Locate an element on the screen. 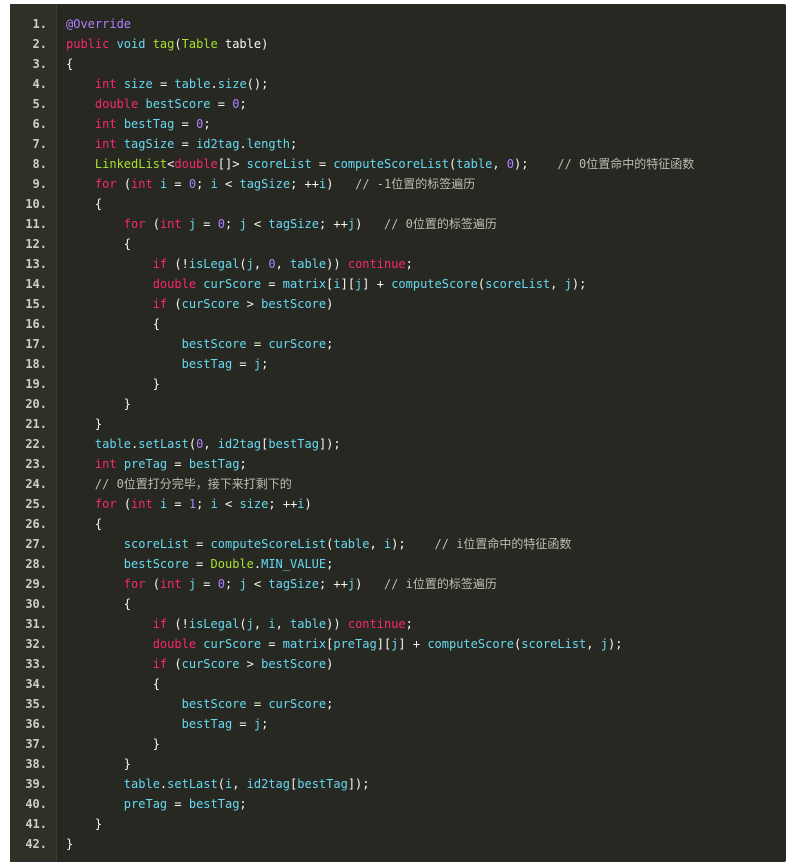 The height and width of the screenshot is (866, 791). code-token: ( is located at coordinates (127, 504).